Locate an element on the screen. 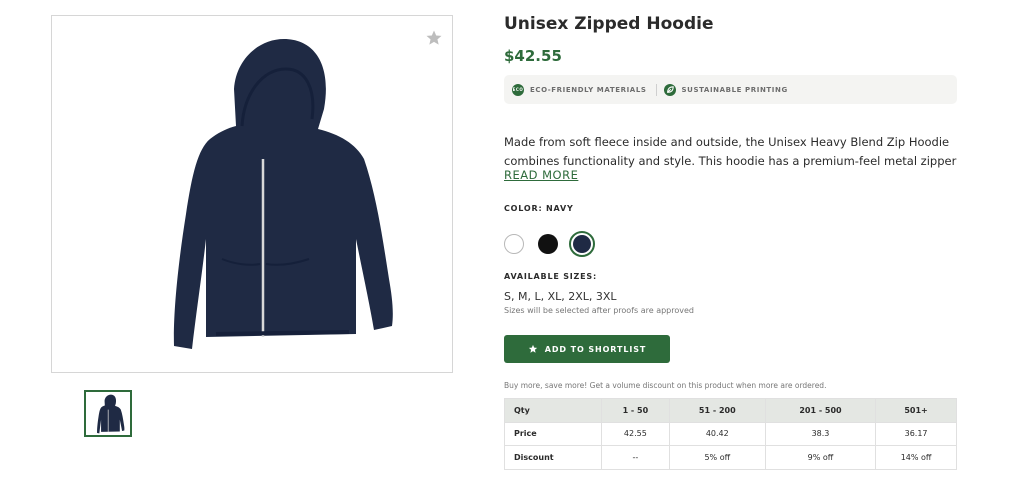  hoodie-thumbnail-image is located at coordinates (111, 413).